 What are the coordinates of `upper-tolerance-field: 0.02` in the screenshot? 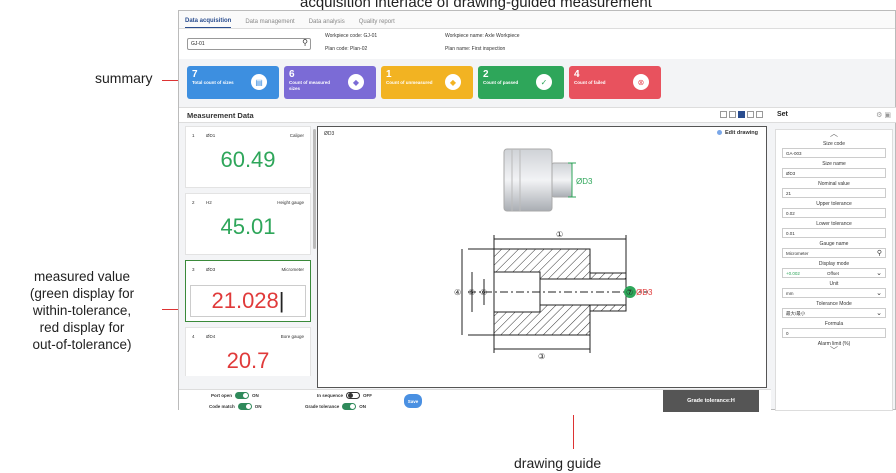 It's located at (834, 213).